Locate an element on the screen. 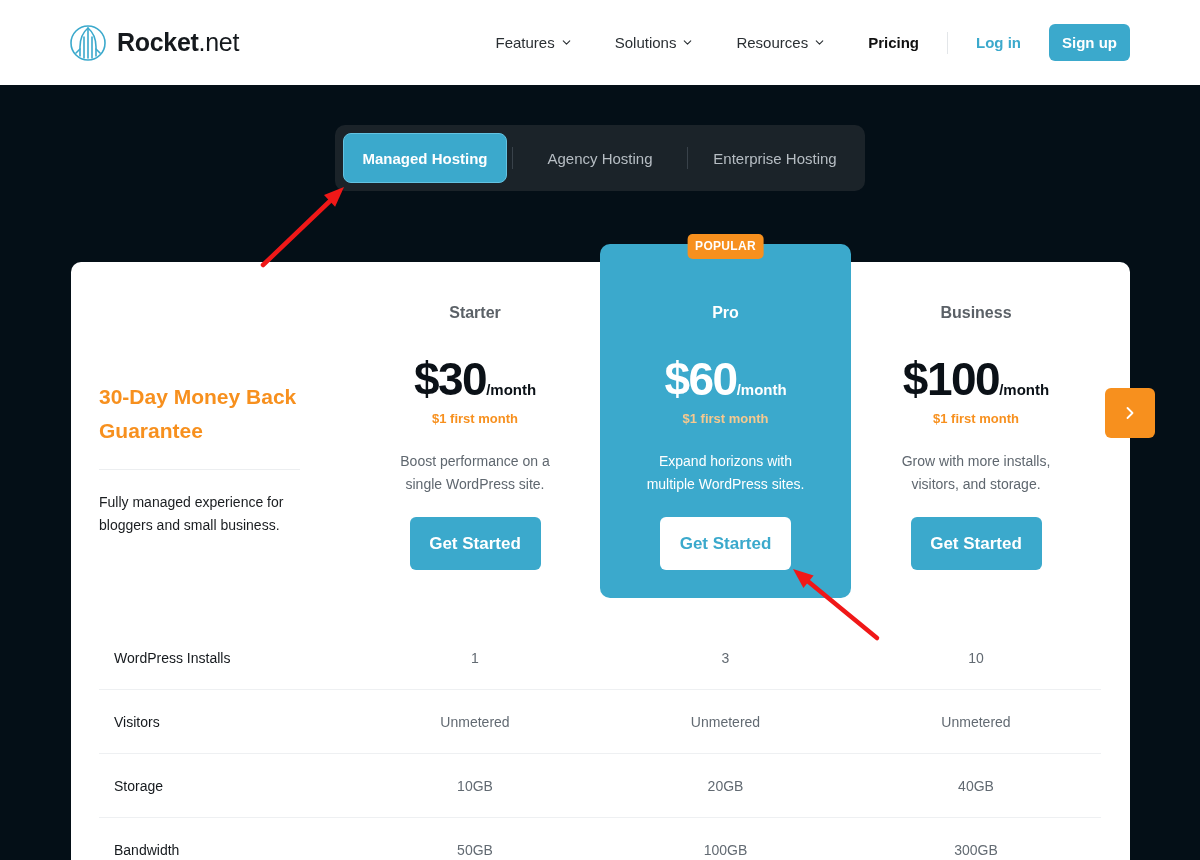  plan-price: $60 is located at coordinates (700, 379).